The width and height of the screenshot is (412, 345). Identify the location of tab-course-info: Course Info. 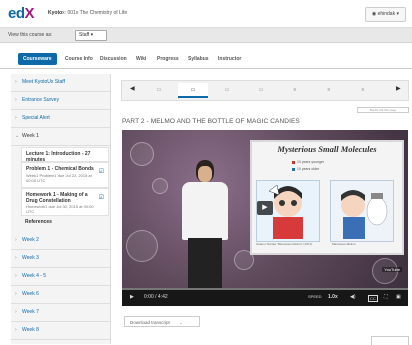
(79, 59).